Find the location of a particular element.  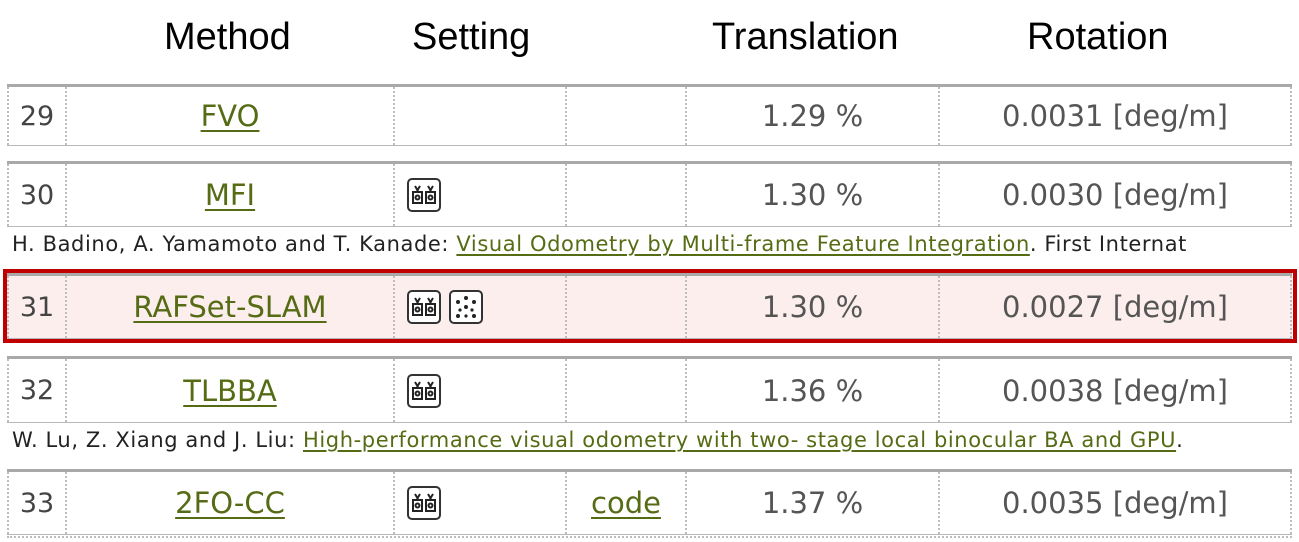

highlight-box is located at coordinates (650, 306).